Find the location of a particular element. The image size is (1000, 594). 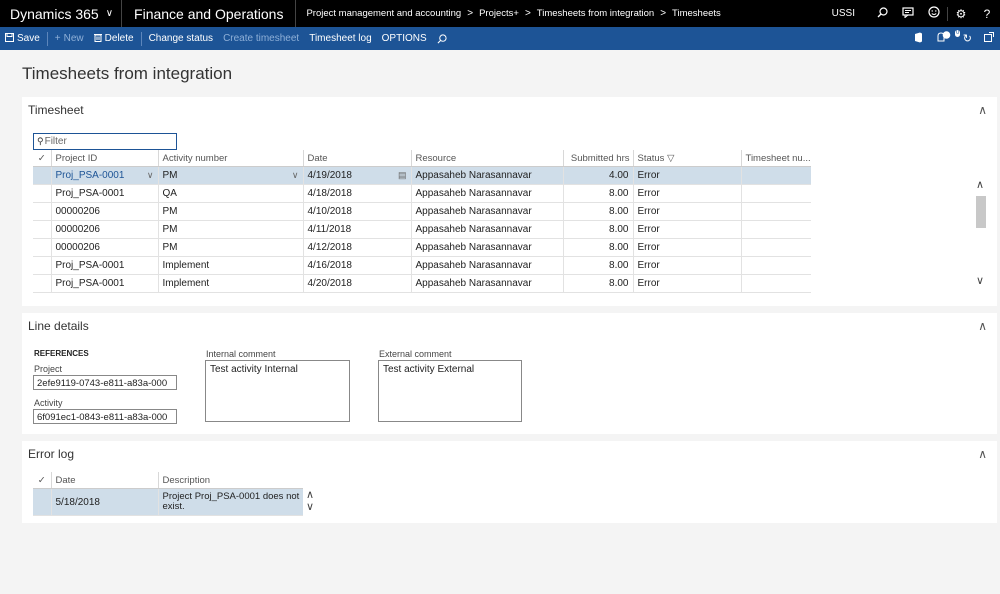

scrollbar-thumb is located at coordinates (981, 212).